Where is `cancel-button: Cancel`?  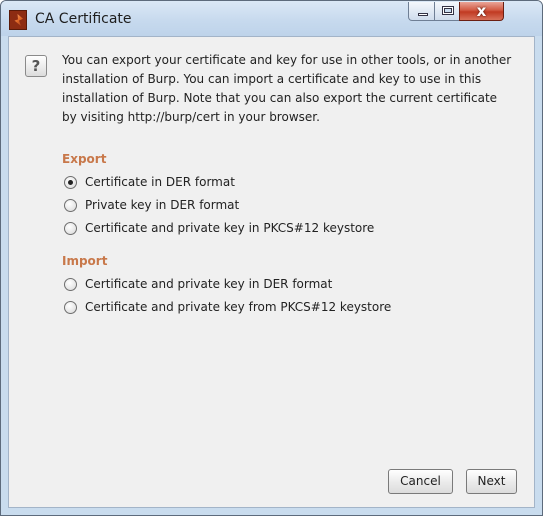
cancel-button: Cancel is located at coordinates (420, 481).